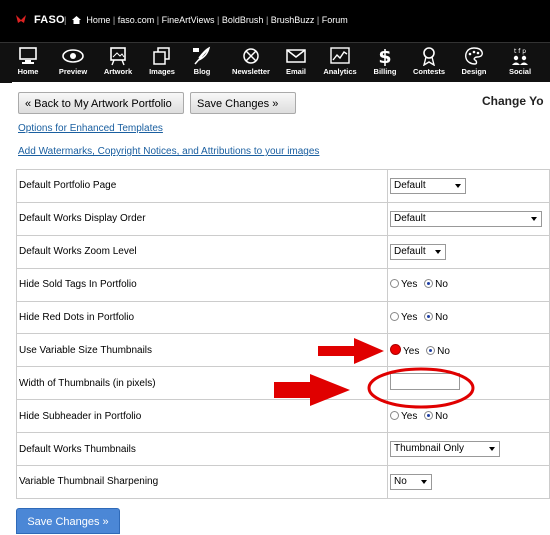  Describe the element at coordinates (468, 383) in the screenshot. I see `setting-control` at that location.